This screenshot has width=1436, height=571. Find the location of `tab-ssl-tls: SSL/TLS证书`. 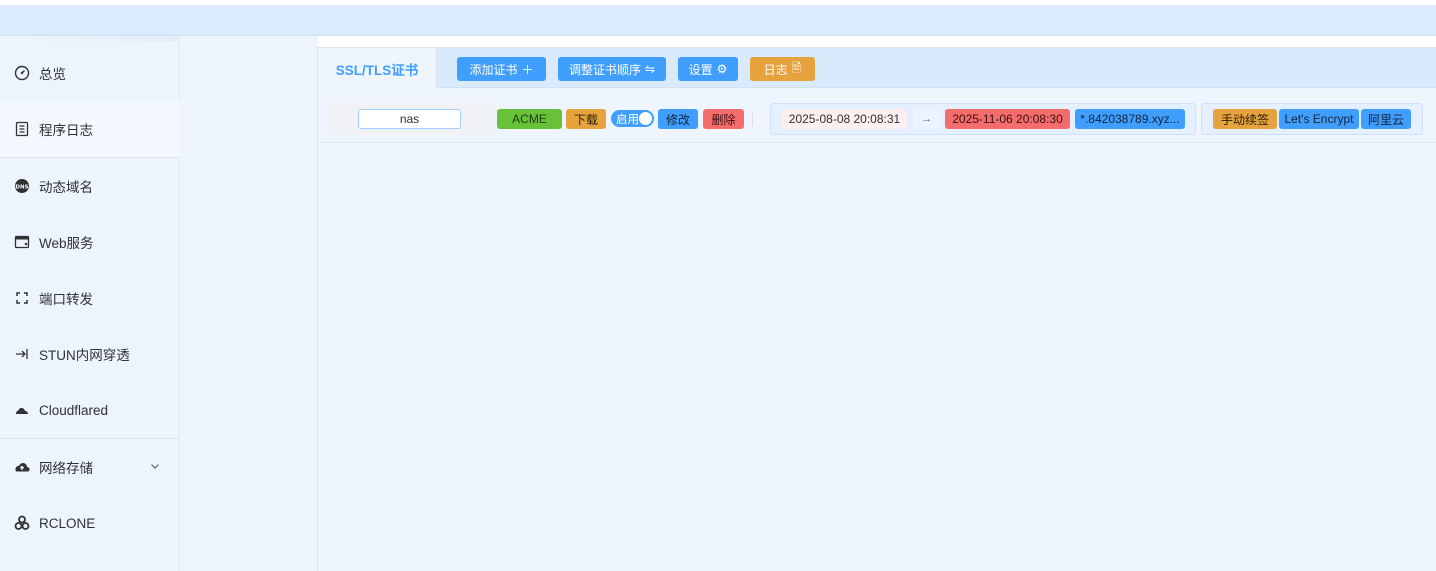

tab-ssl-tls: SSL/TLS证书 is located at coordinates (377, 68).